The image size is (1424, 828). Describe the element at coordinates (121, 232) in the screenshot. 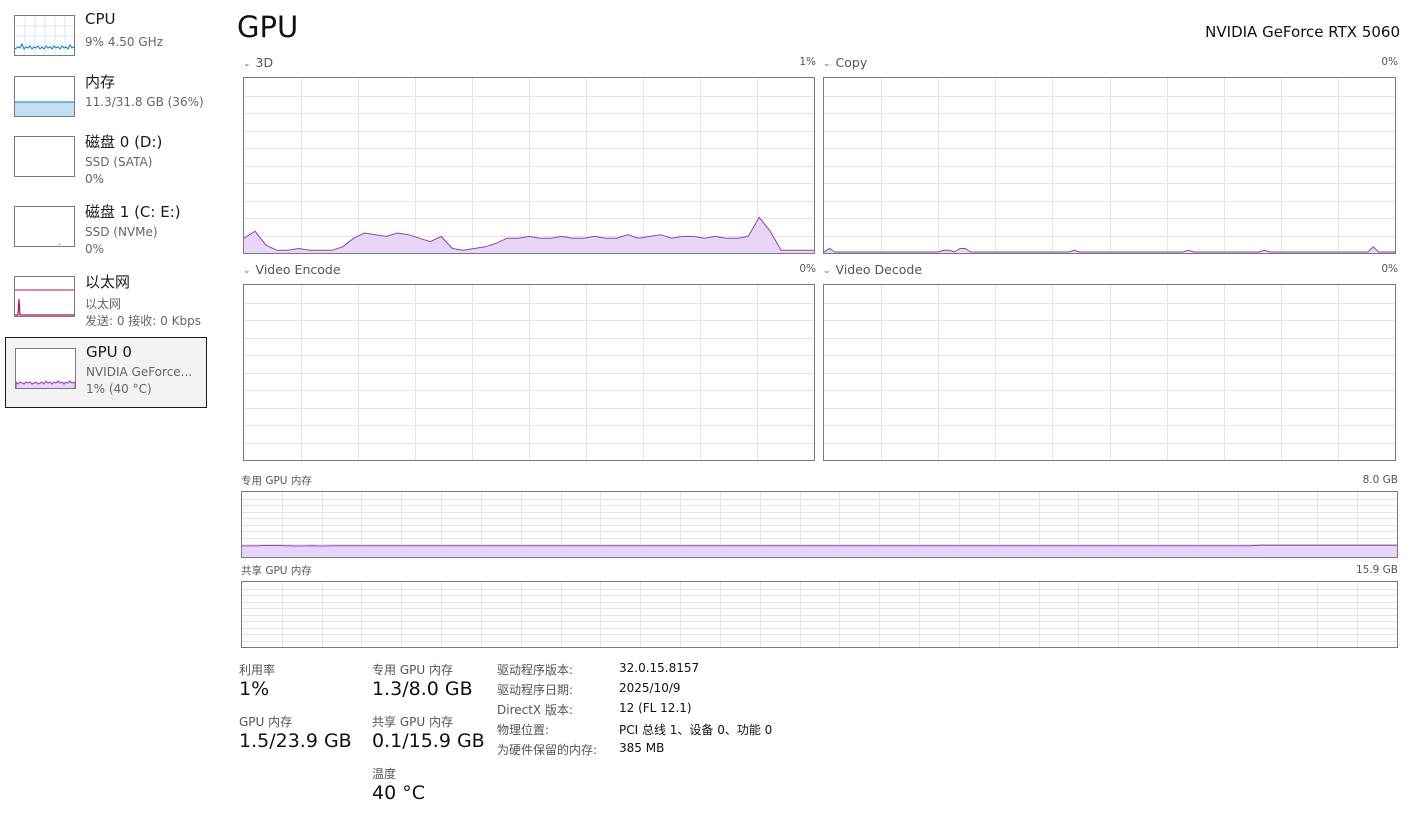

I see `sidebar-item-subtitle: SSD (NVMe)` at that location.